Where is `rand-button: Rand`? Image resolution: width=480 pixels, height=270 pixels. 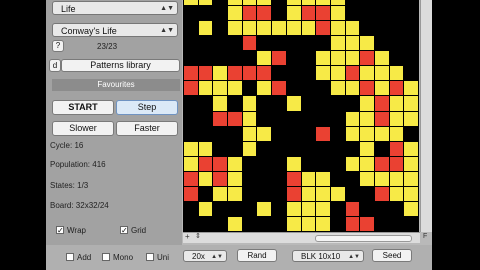
rand-button: Rand is located at coordinates (257, 255).